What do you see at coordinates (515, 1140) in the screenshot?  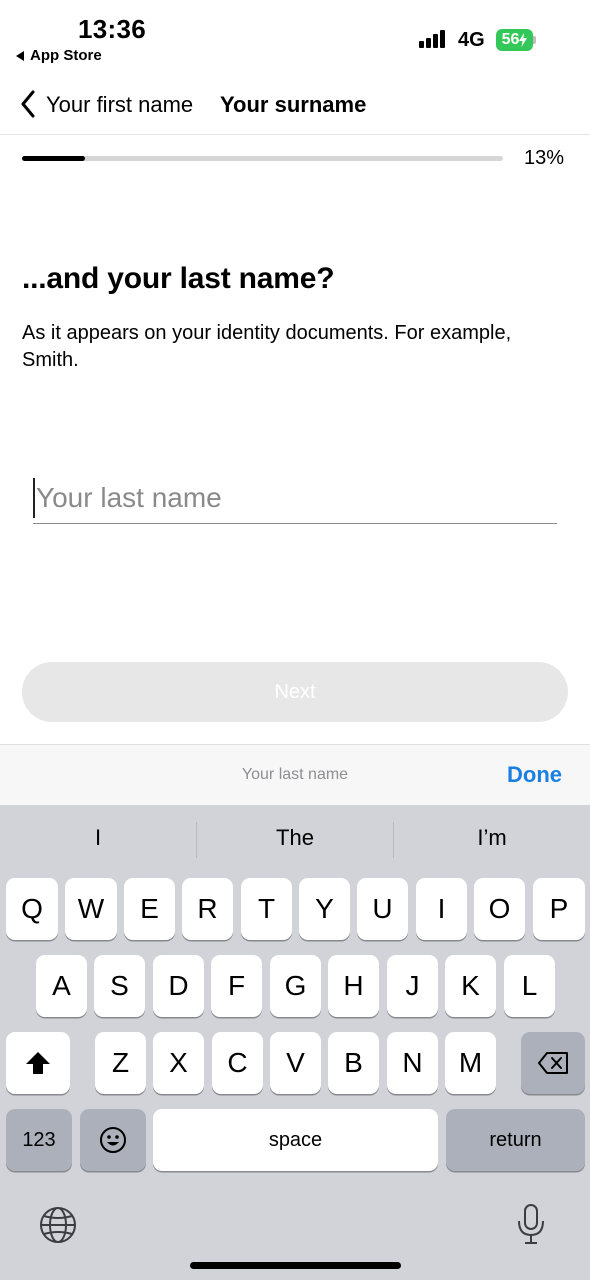 I see `return-key: return` at bounding box center [515, 1140].